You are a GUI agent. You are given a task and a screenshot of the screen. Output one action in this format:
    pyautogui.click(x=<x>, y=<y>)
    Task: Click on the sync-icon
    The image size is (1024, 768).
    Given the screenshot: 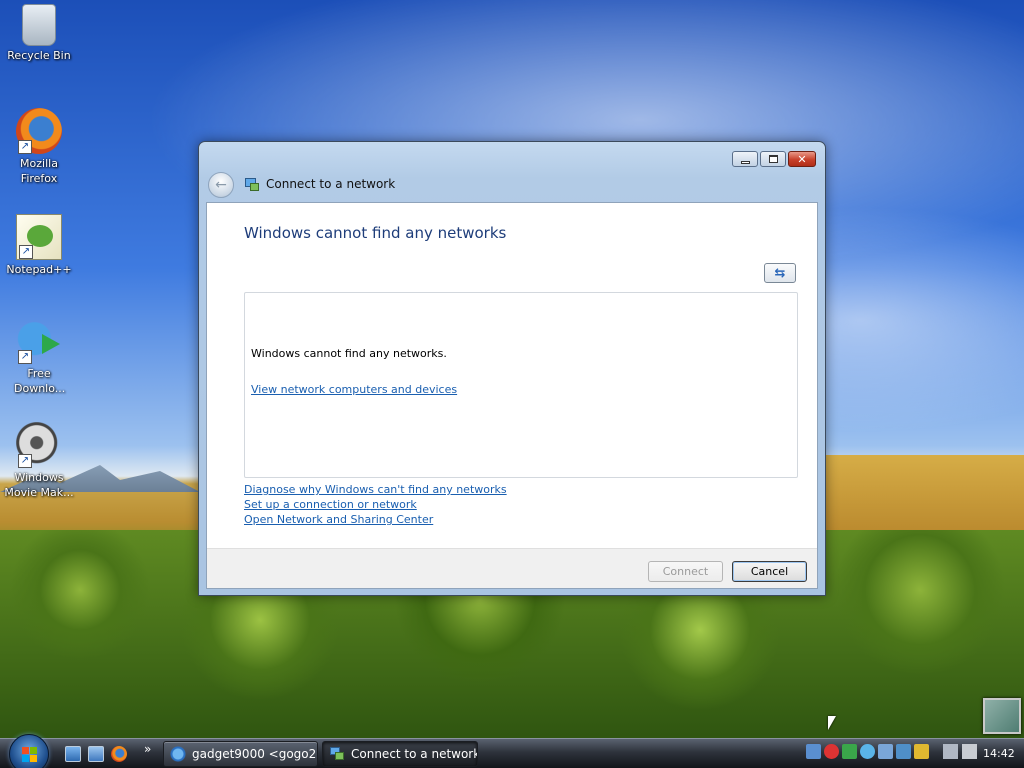 What is the action you would take?
    pyautogui.click(x=921, y=751)
    